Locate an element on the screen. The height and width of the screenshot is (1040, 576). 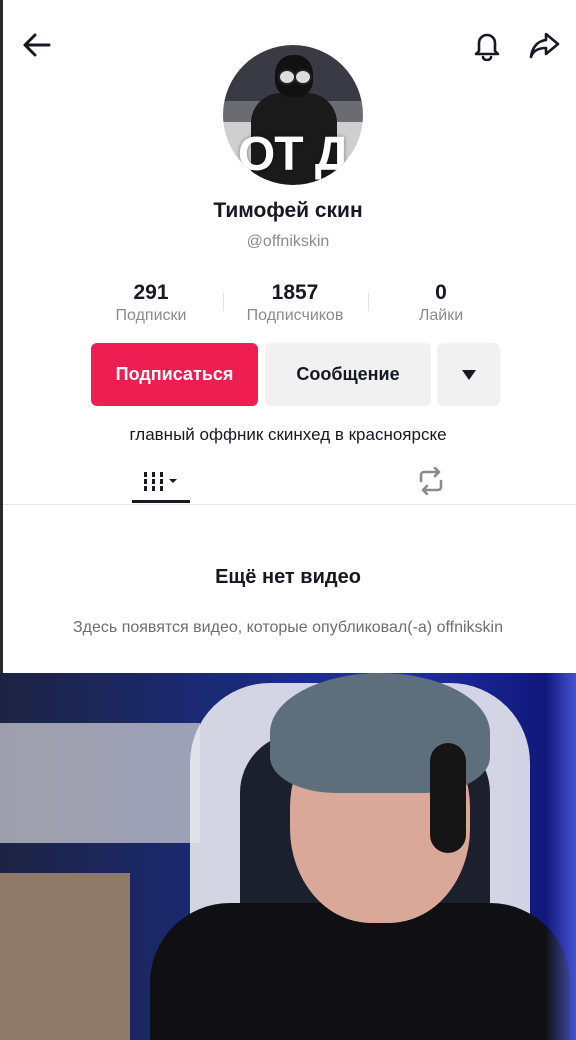
goggle-lens is located at coordinates (303, 77).